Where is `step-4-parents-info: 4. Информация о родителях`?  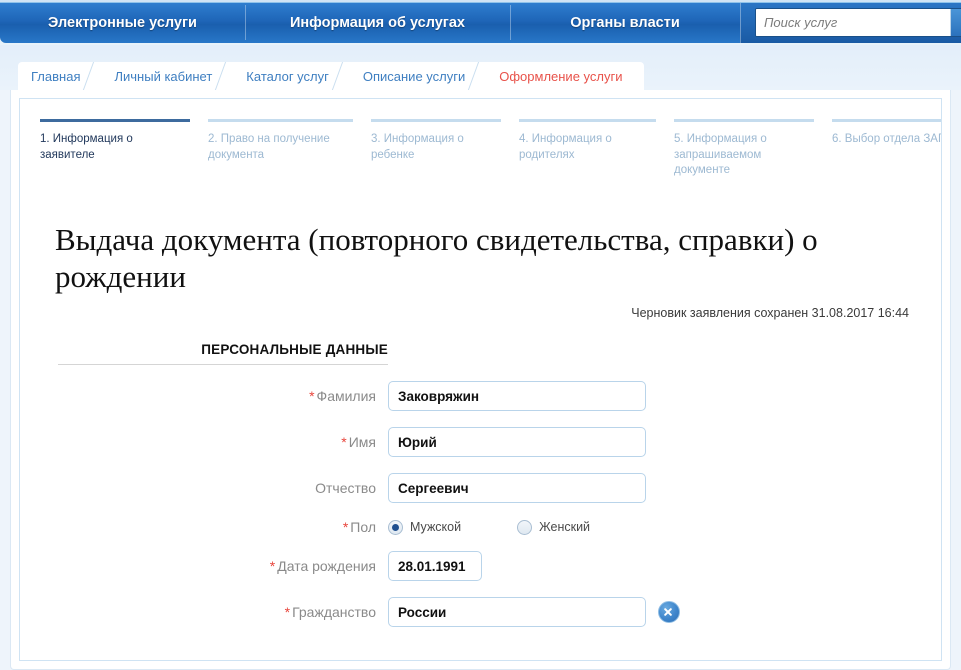 step-4-parents-info: 4. Информация о родителях is located at coordinates (596, 141).